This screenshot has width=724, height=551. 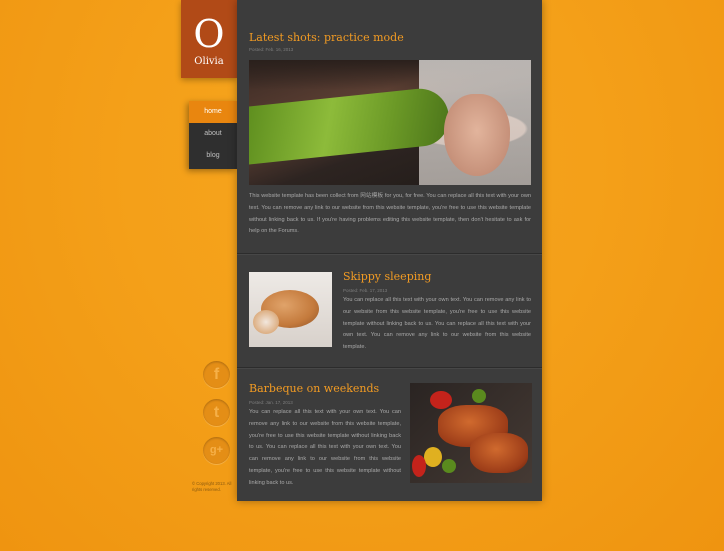 What do you see at coordinates (213, 112) in the screenshot?
I see `nav-item-home: home` at bounding box center [213, 112].